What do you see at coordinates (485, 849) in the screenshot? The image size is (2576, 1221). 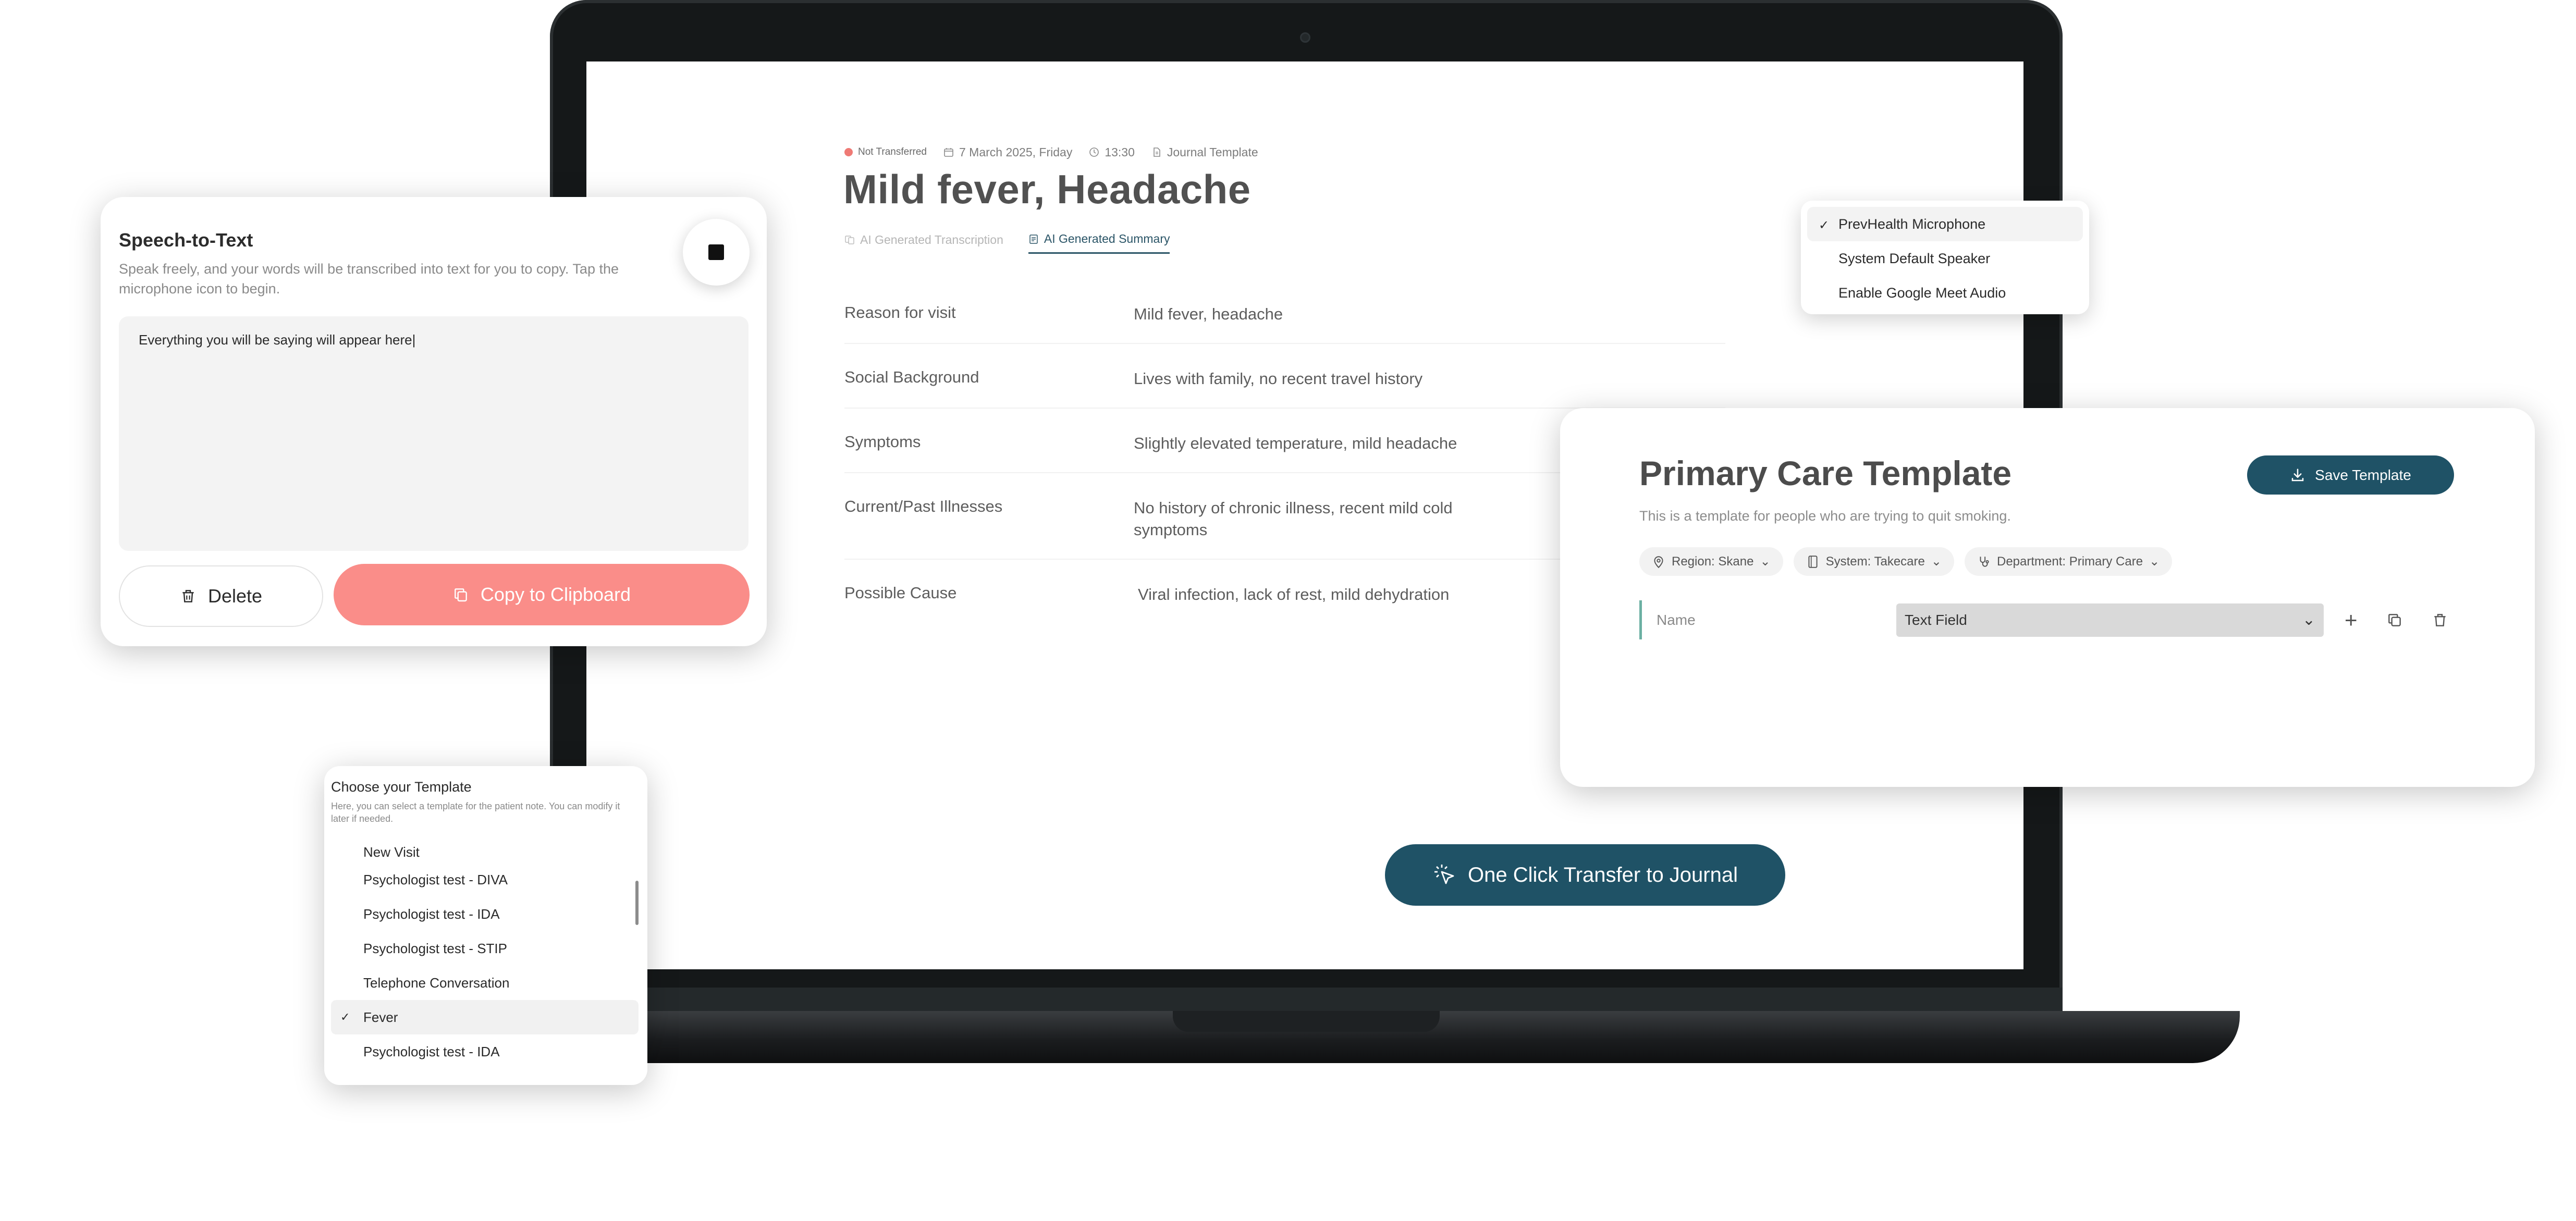 I see `template-option: New Visit` at bounding box center [485, 849].